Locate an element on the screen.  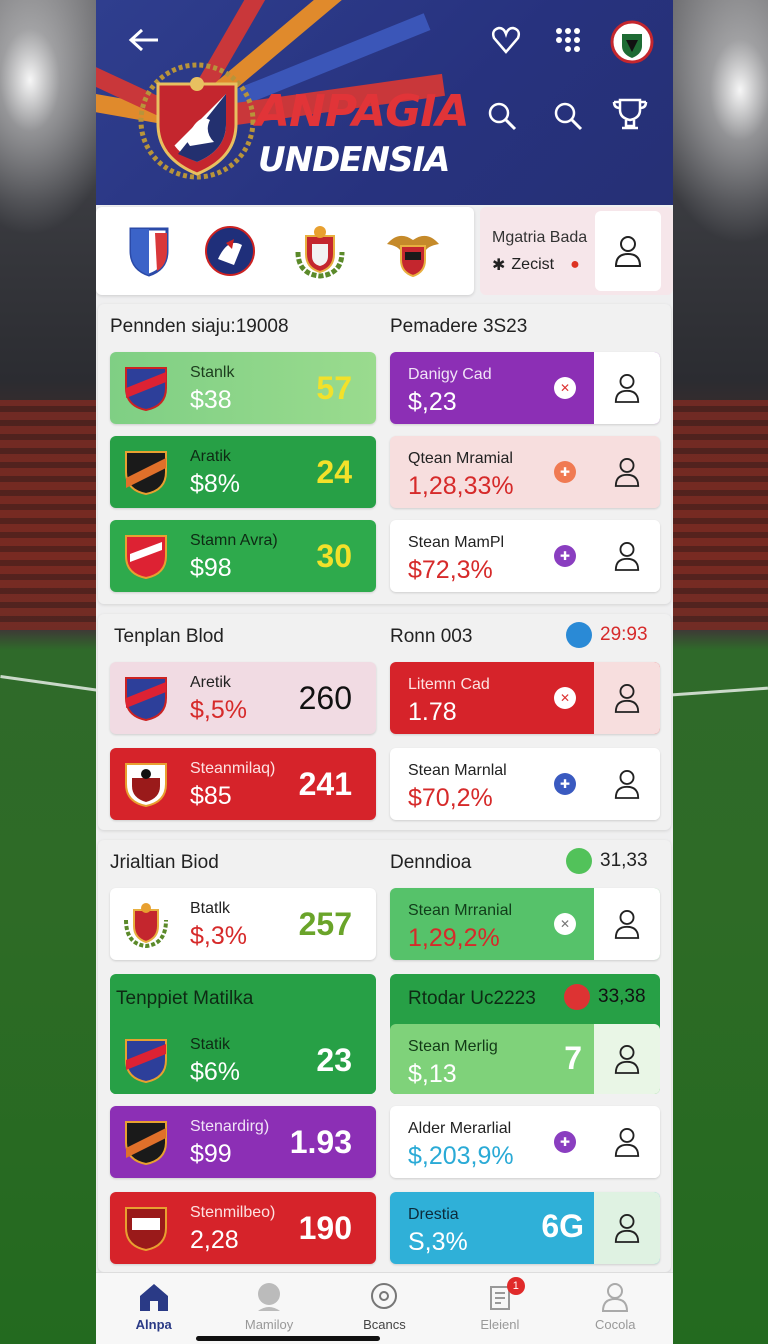
tile-score: 7 is located at coordinates (573, 1058).